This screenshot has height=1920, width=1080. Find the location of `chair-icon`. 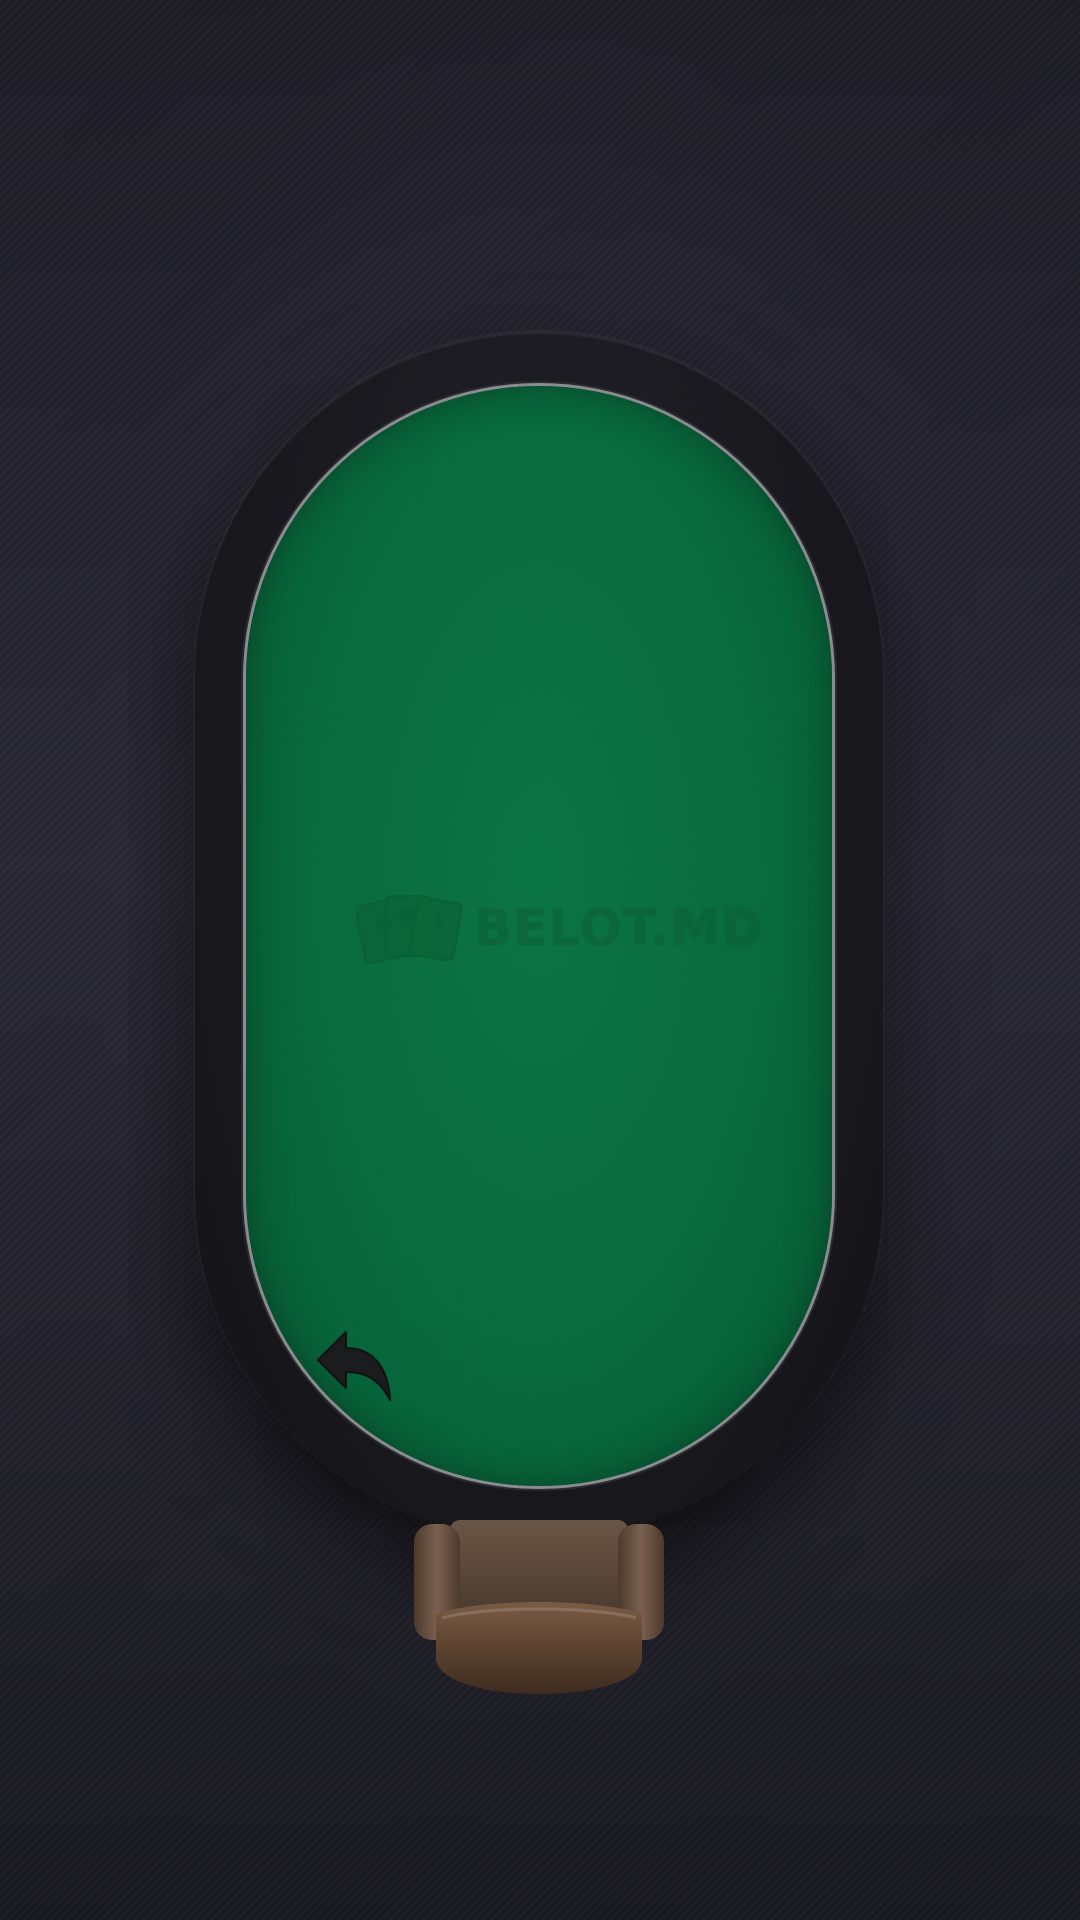

chair-icon is located at coordinates (539, 1607).